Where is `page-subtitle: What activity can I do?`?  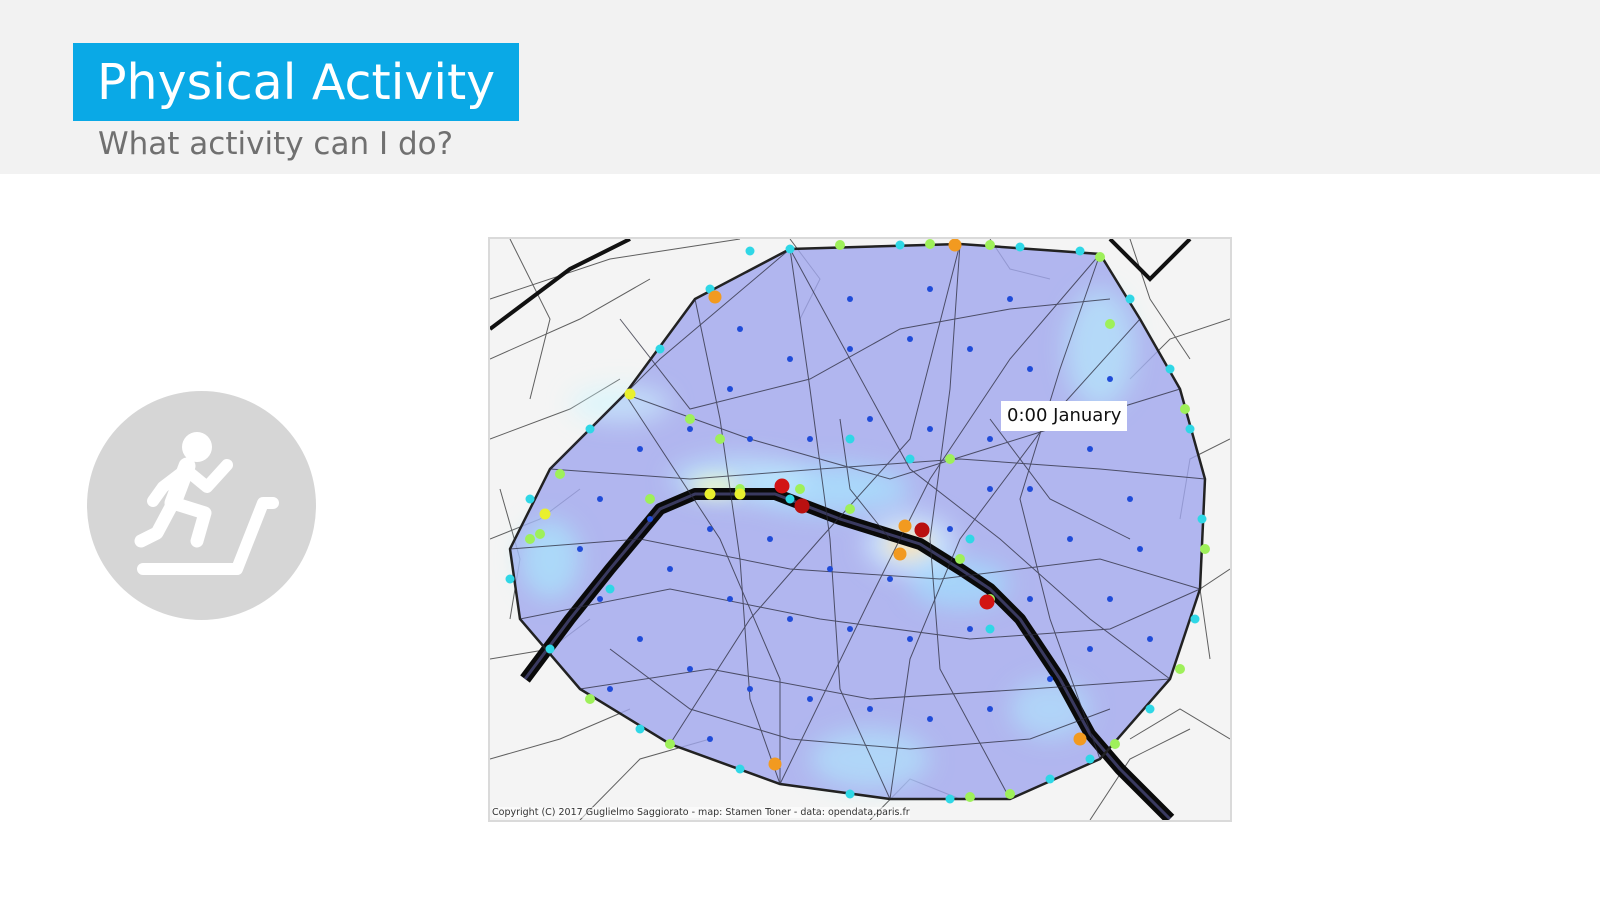 page-subtitle: What activity can I do? is located at coordinates (276, 144).